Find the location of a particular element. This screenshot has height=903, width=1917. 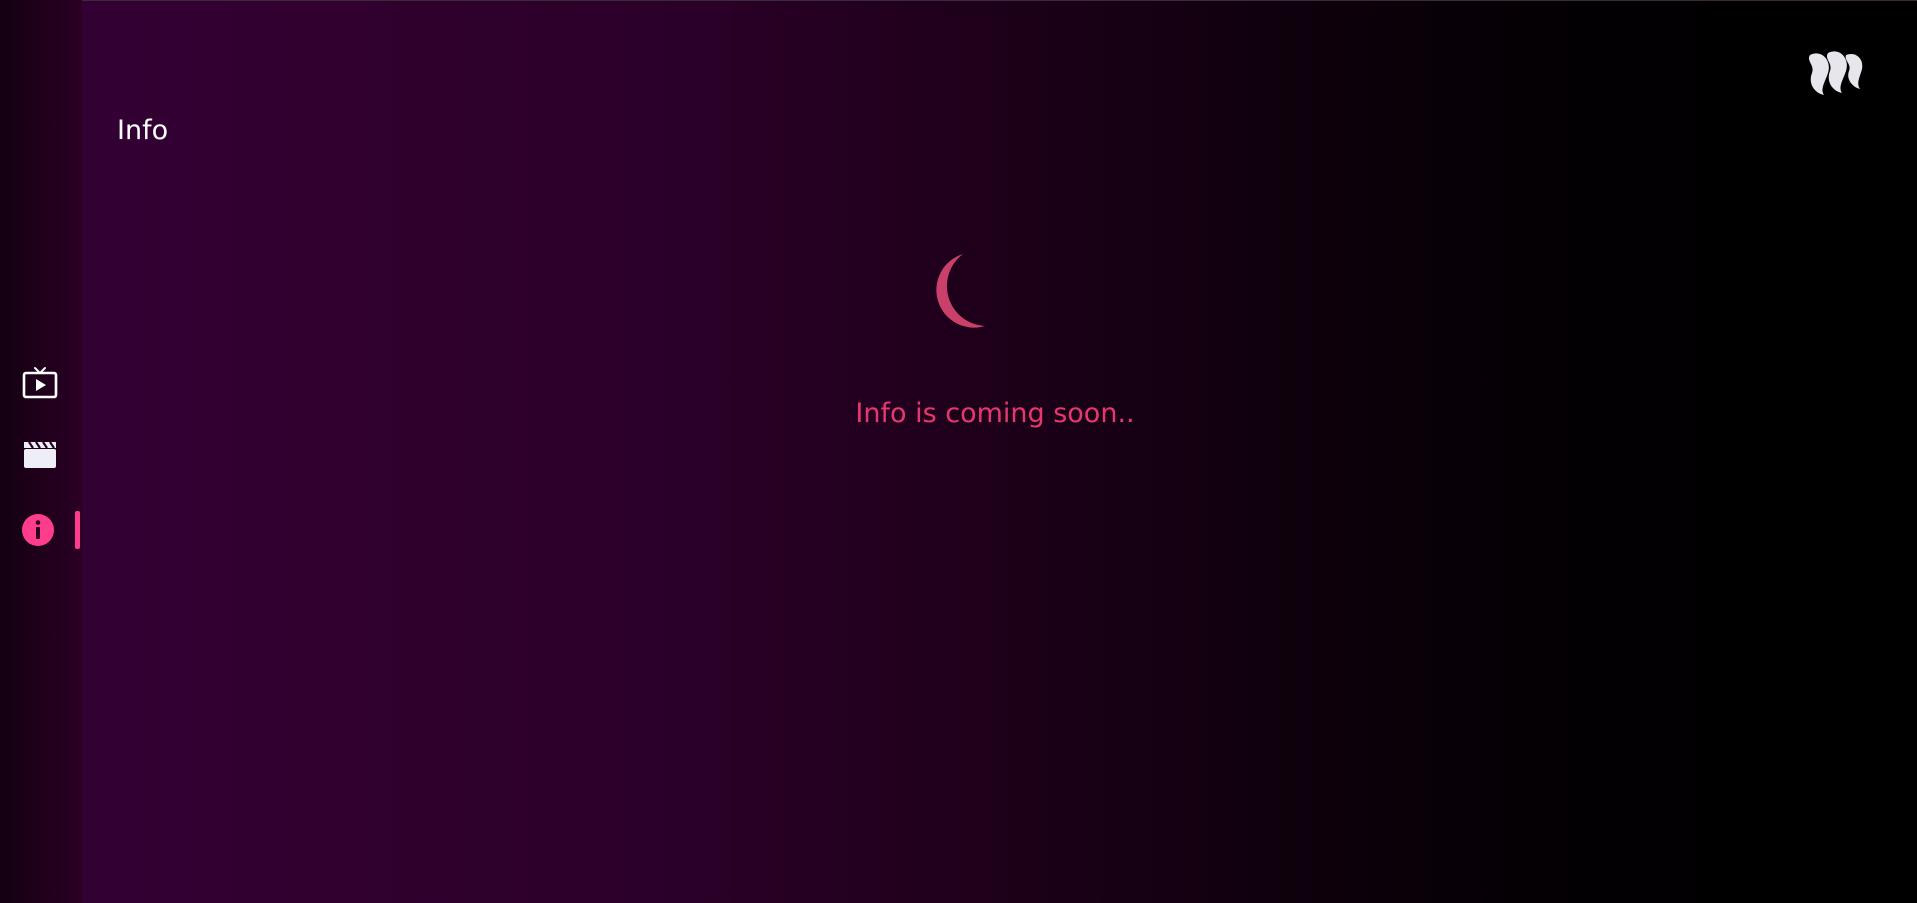

window-top-border is located at coordinates (958, 0).